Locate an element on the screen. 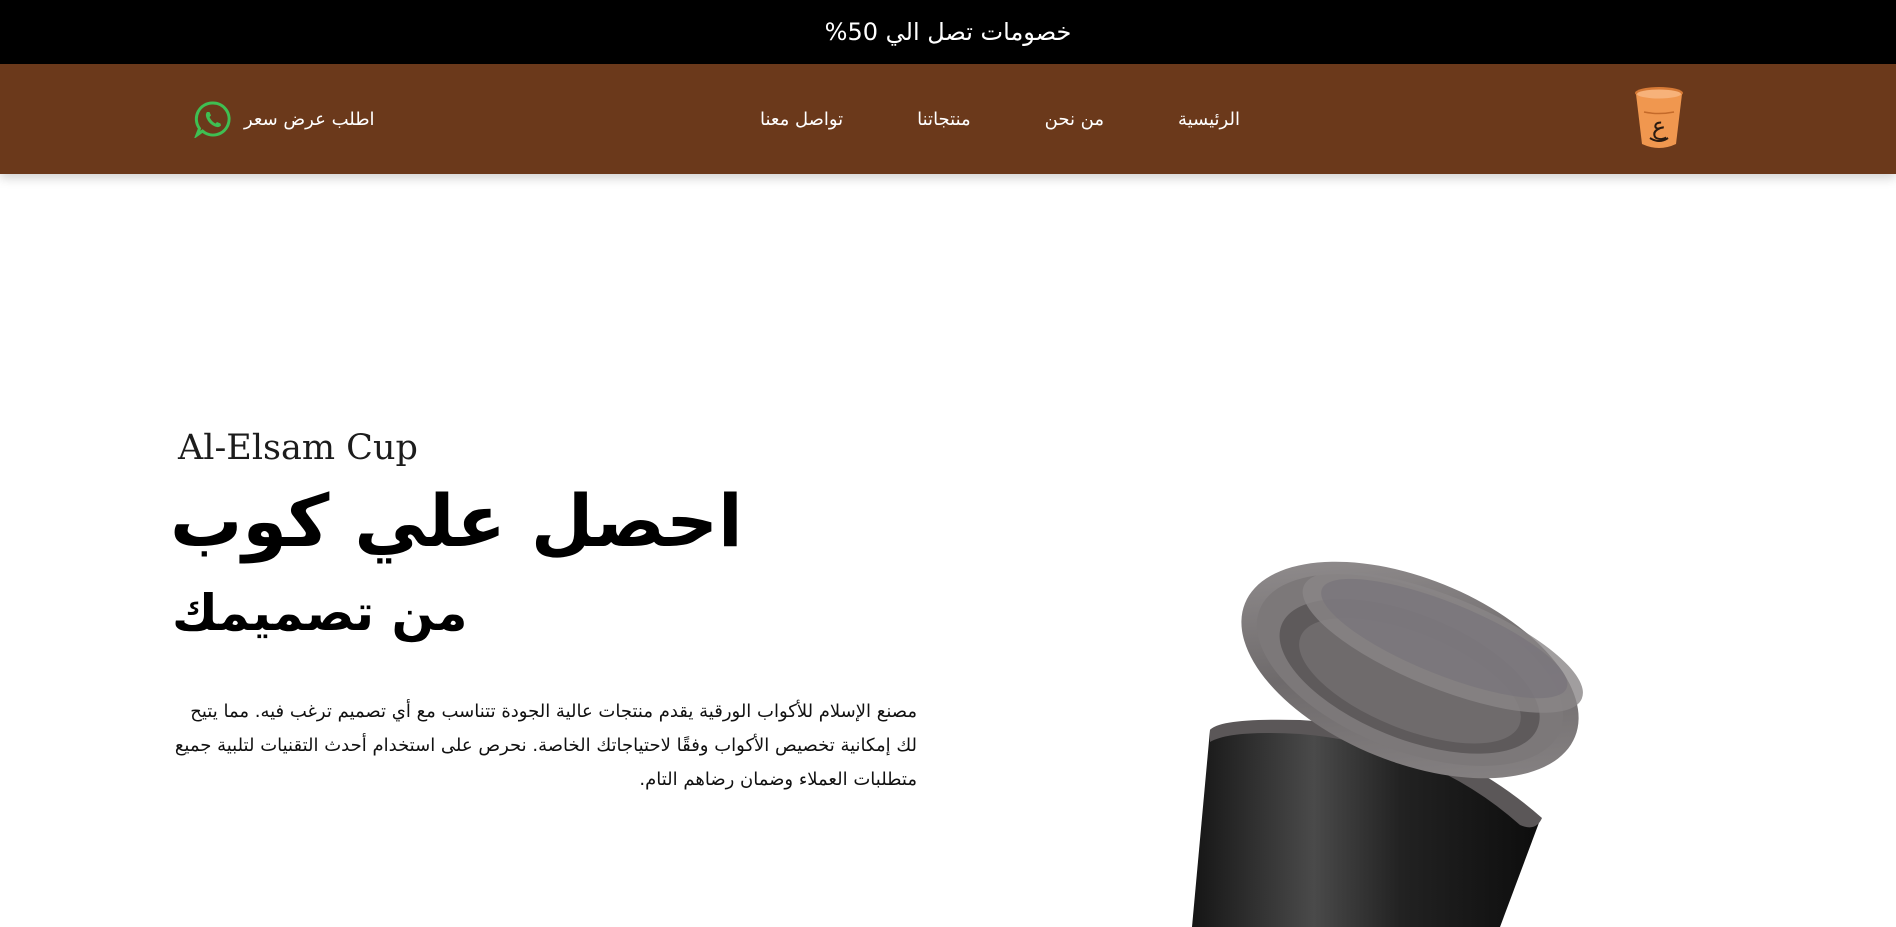  promo-text: خصومات تصل الي 50% is located at coordinates (948, 32).